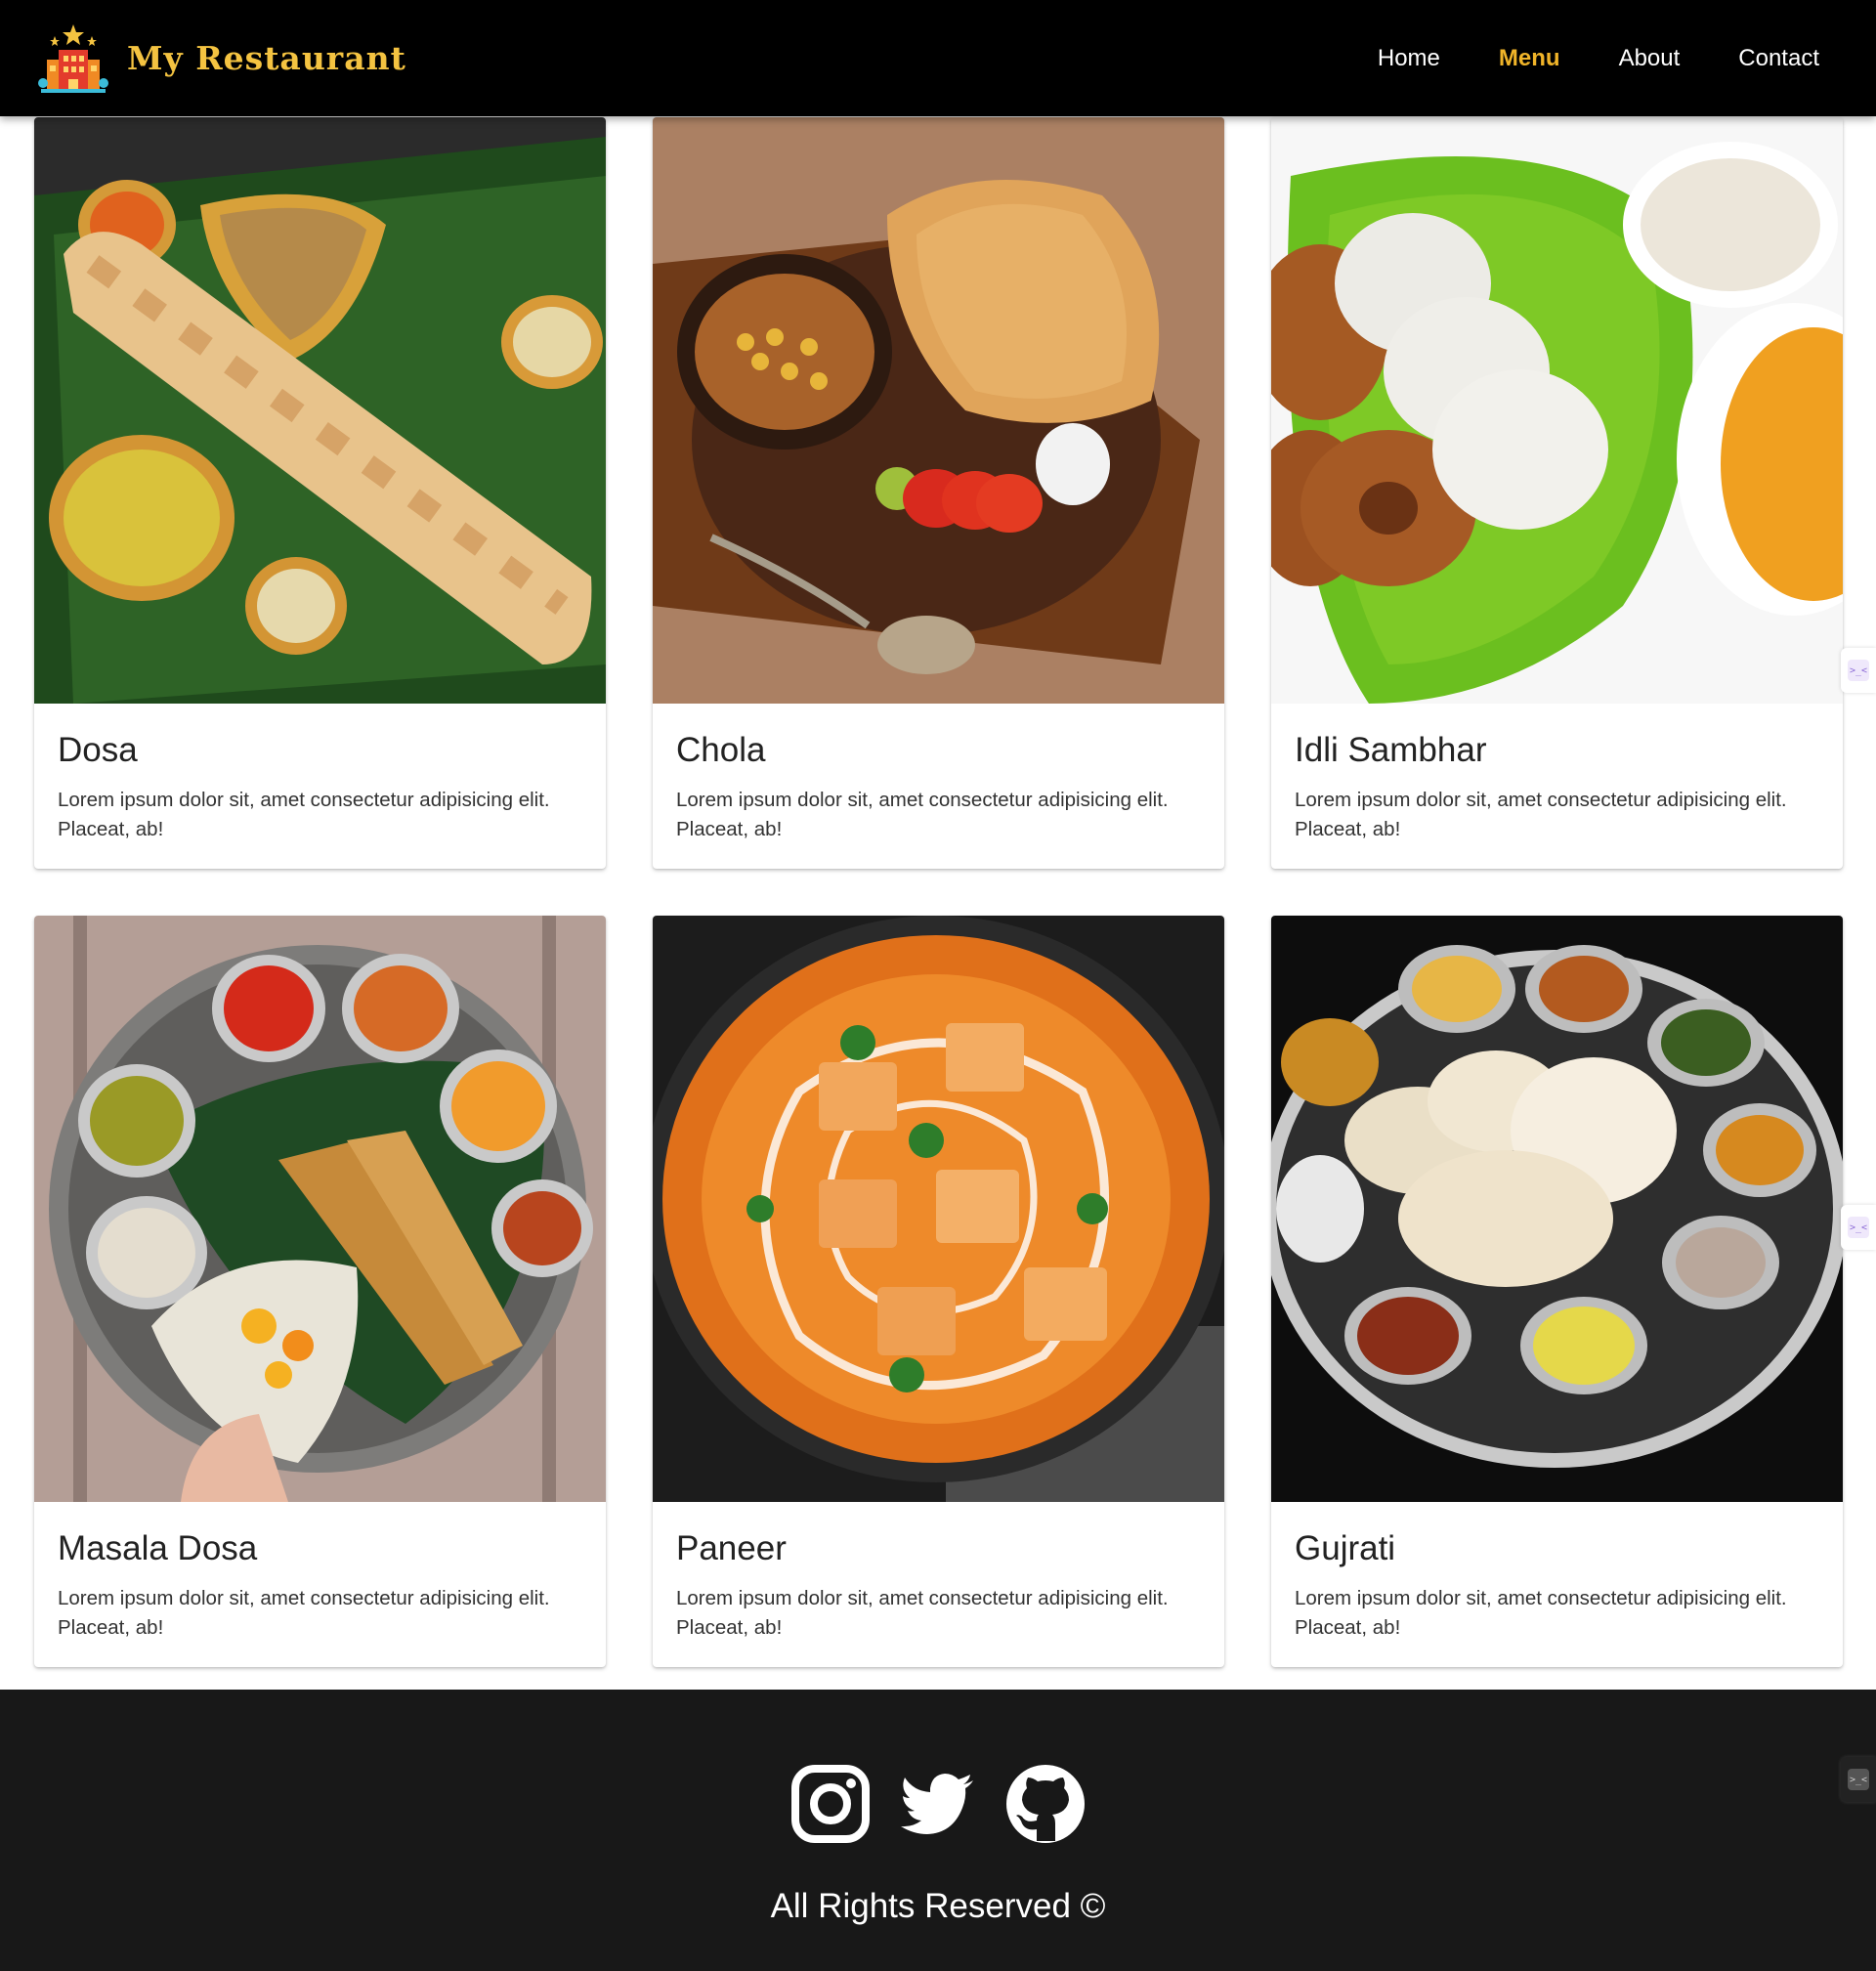 The width and height of the screenshot is (1876, 1971). What do you see at coordinates (1650, 59) in the screenshot?
I see `nav-about: About` at bounding box center [1650, 59].